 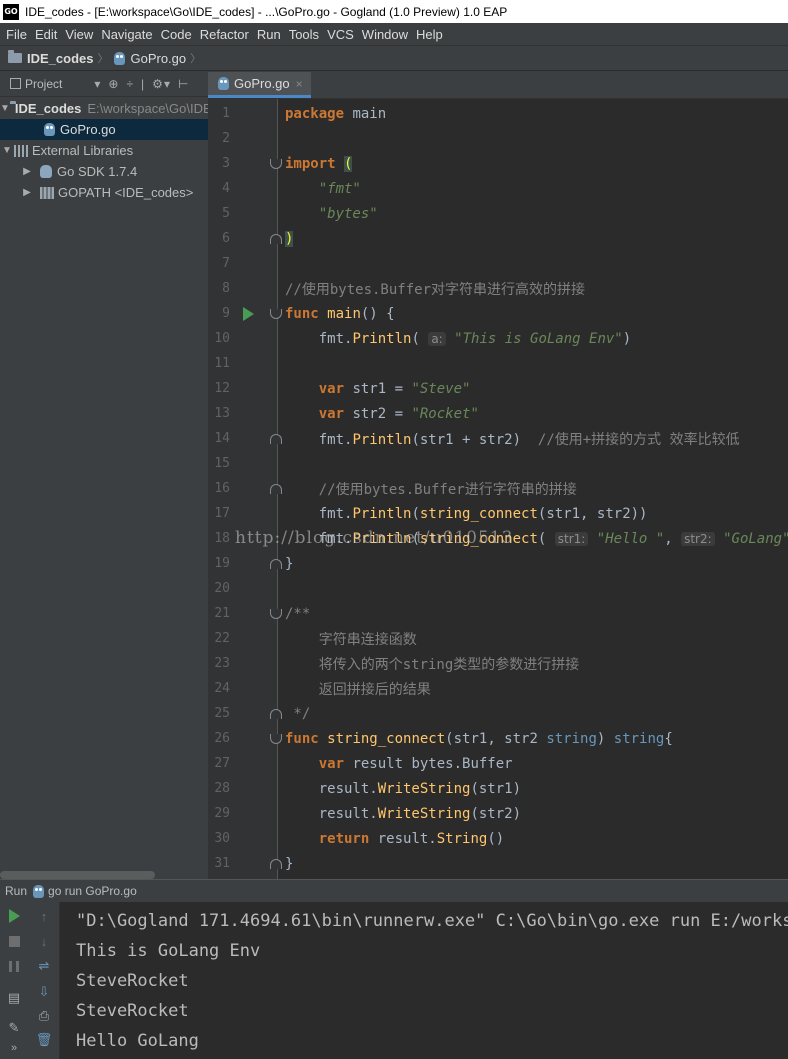 What do you see at coordinates (498, 113) in the screenshot?
I see `code-line: 1 package main` at bounding box center [498, 113].